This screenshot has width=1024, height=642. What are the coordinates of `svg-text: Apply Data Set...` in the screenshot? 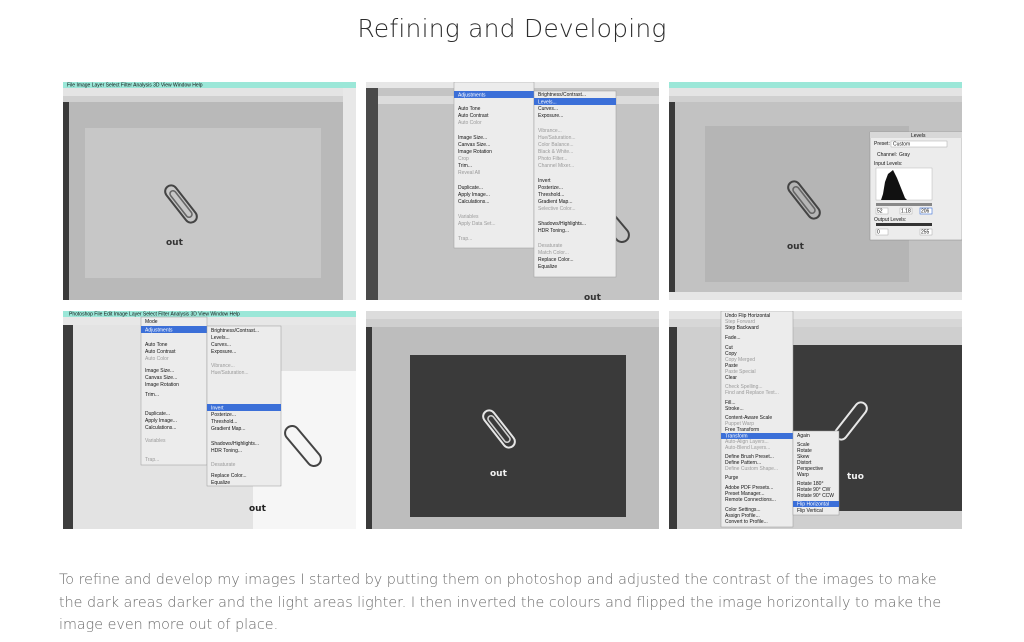 It's located at (477, 224).